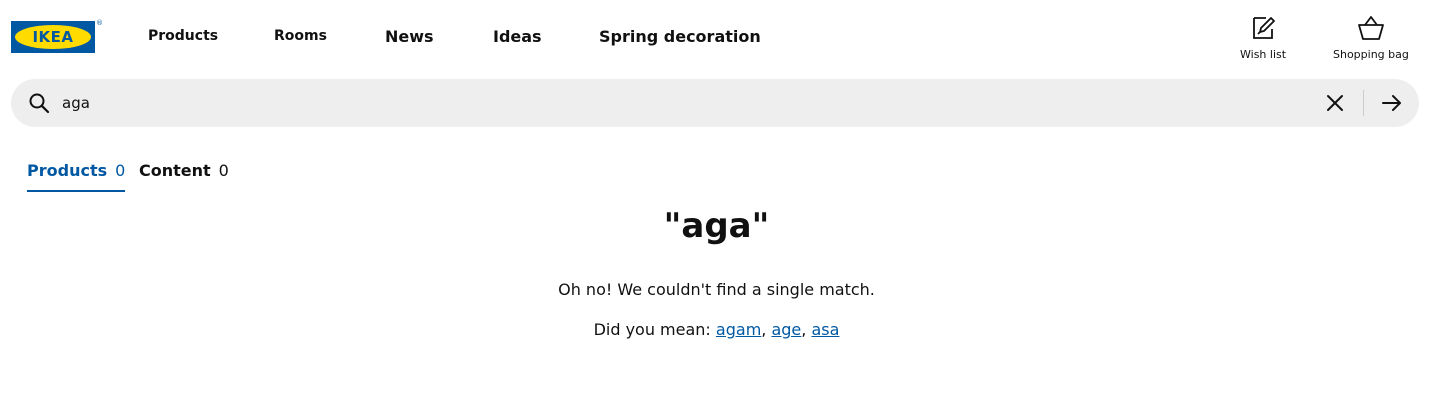 This screenshot has height=413, width=1433. Describe the element at coordinates (716, 226) in the screenshot. I see `search-query-title: "aga"` at that location.